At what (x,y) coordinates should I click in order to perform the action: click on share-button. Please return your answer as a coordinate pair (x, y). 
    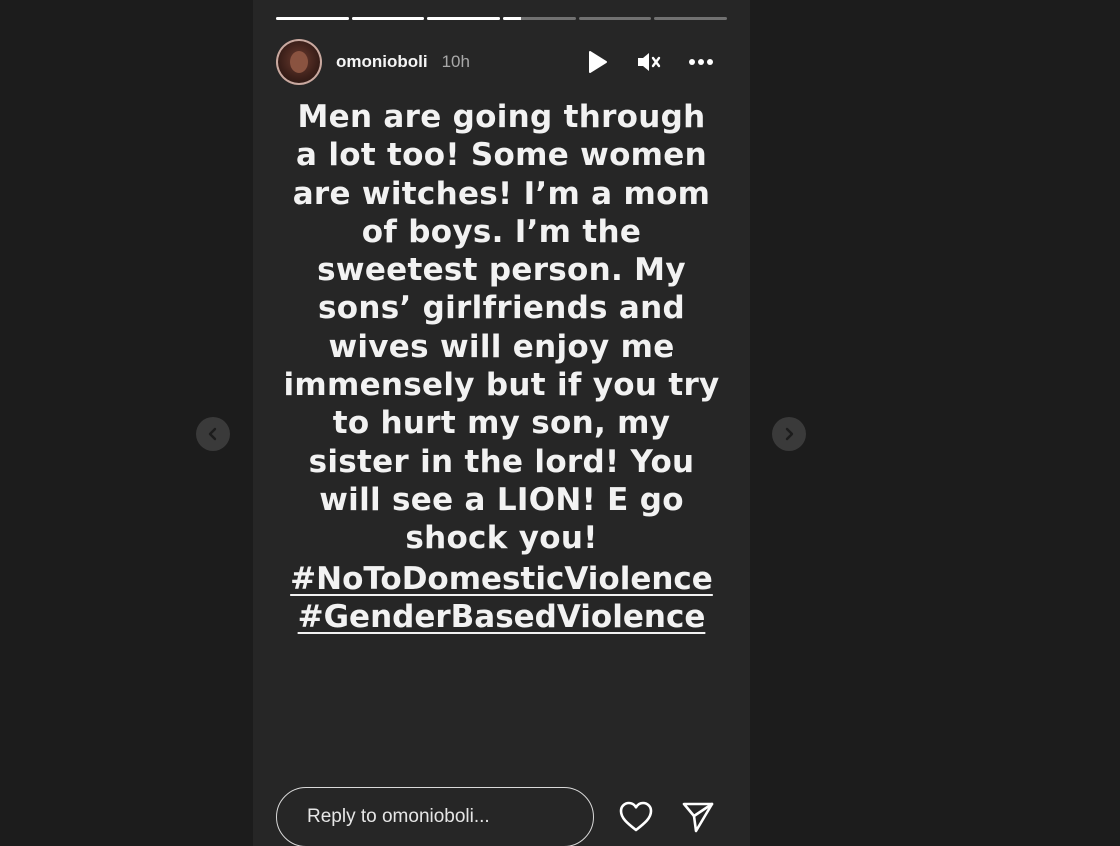
    Looking at the image, I should click on (698, 817).